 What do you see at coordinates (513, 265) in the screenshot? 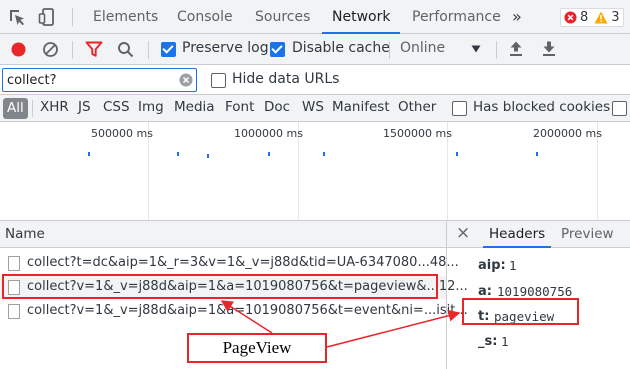
I see `param-value-aip: 1` at bounding box center [513, 265].